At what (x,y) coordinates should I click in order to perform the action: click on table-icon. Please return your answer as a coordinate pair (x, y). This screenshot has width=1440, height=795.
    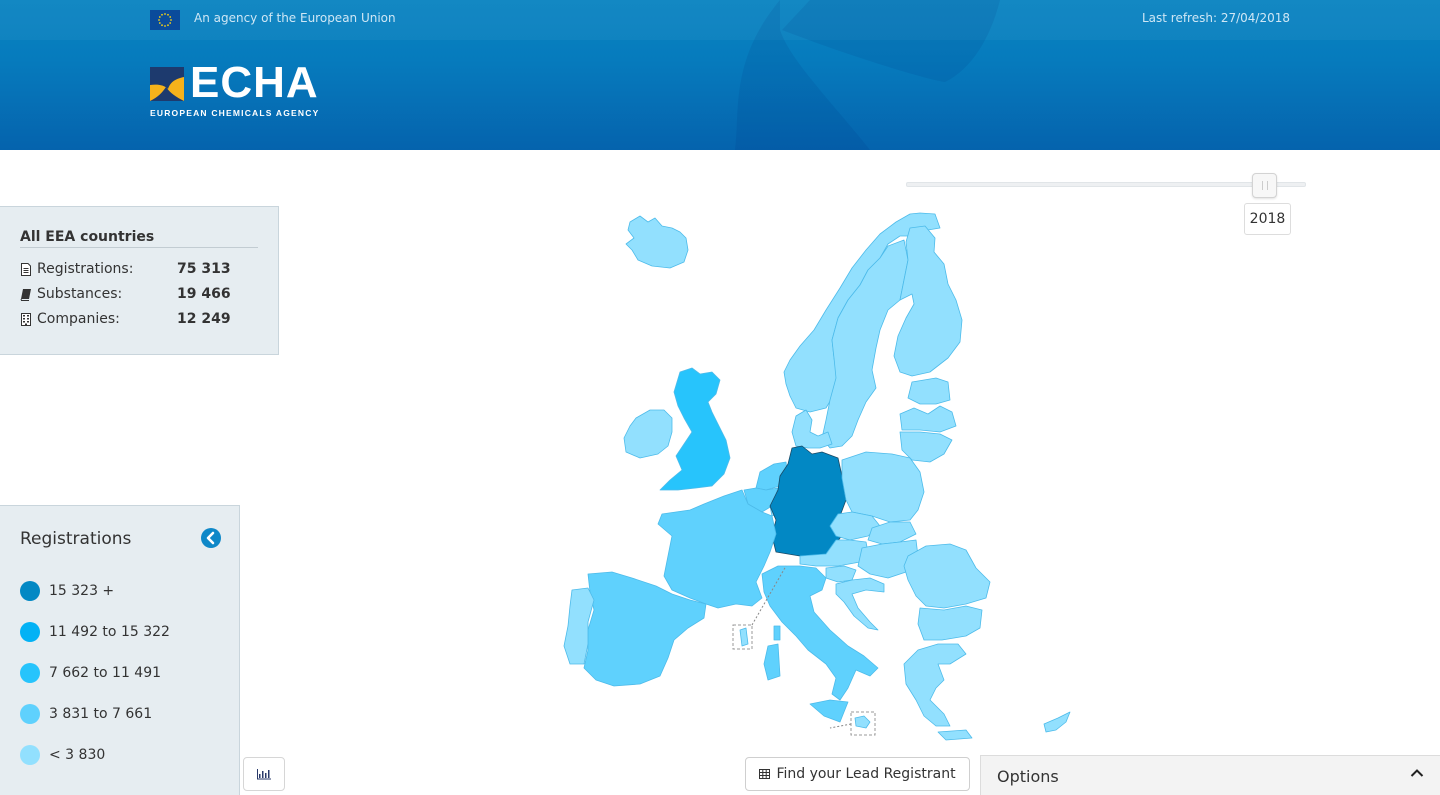
    Looking at the image, I should click on (765, 774).